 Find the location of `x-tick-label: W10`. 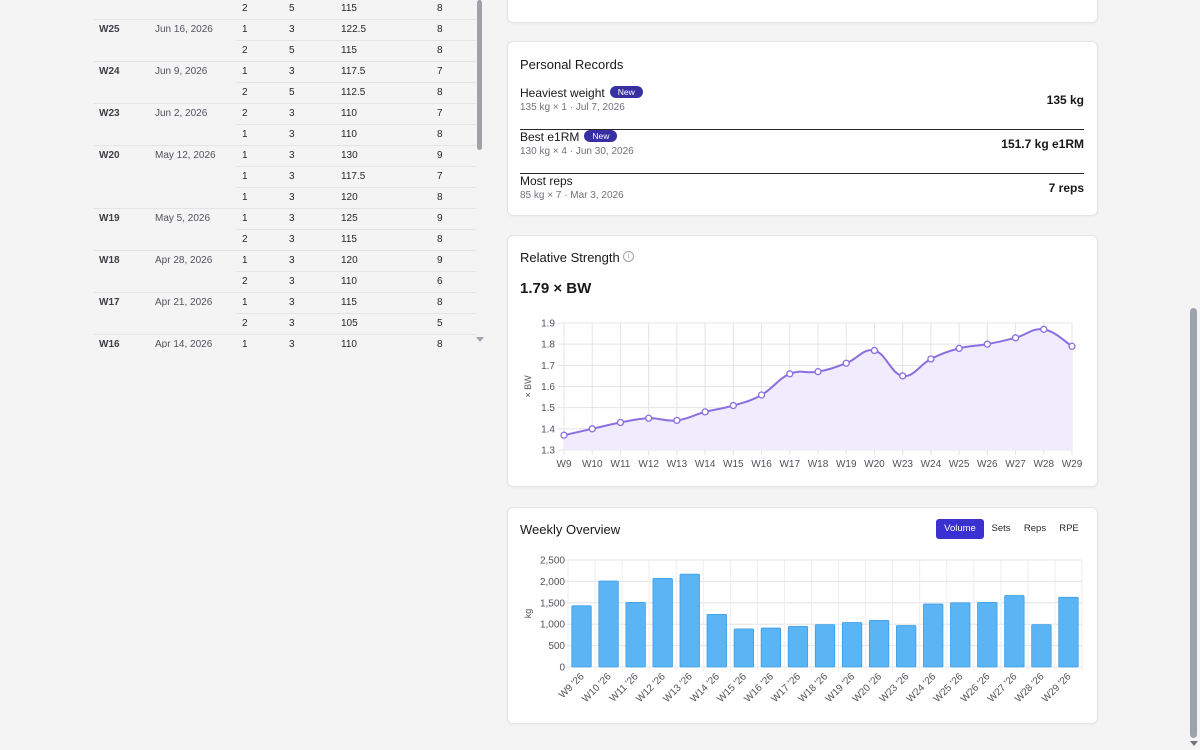

x-tick-label: W10 is located at coordinates (592, 464).